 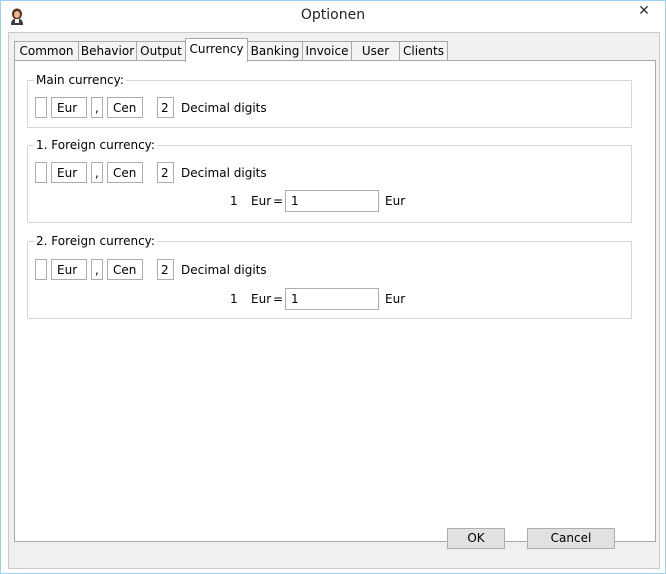 What do you see at coordinates (95, 241) in the screenshot?
I see `foreign-currency-2-label: 2. Foreign currency:` at bounding box center [95, 241].